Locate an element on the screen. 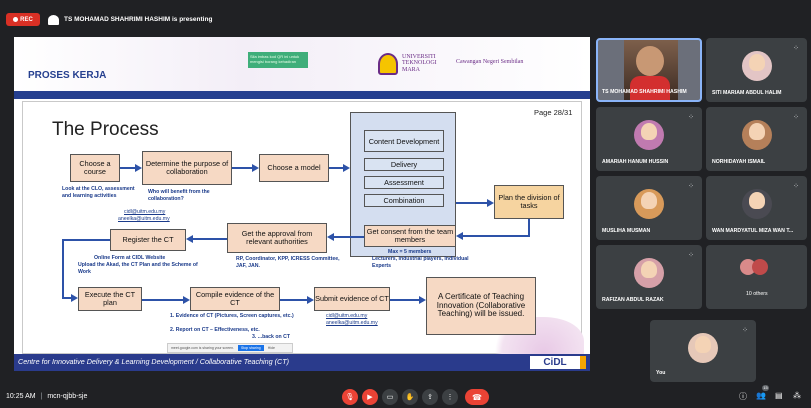  recording-badge: REC is located at coordinates (23, 19).